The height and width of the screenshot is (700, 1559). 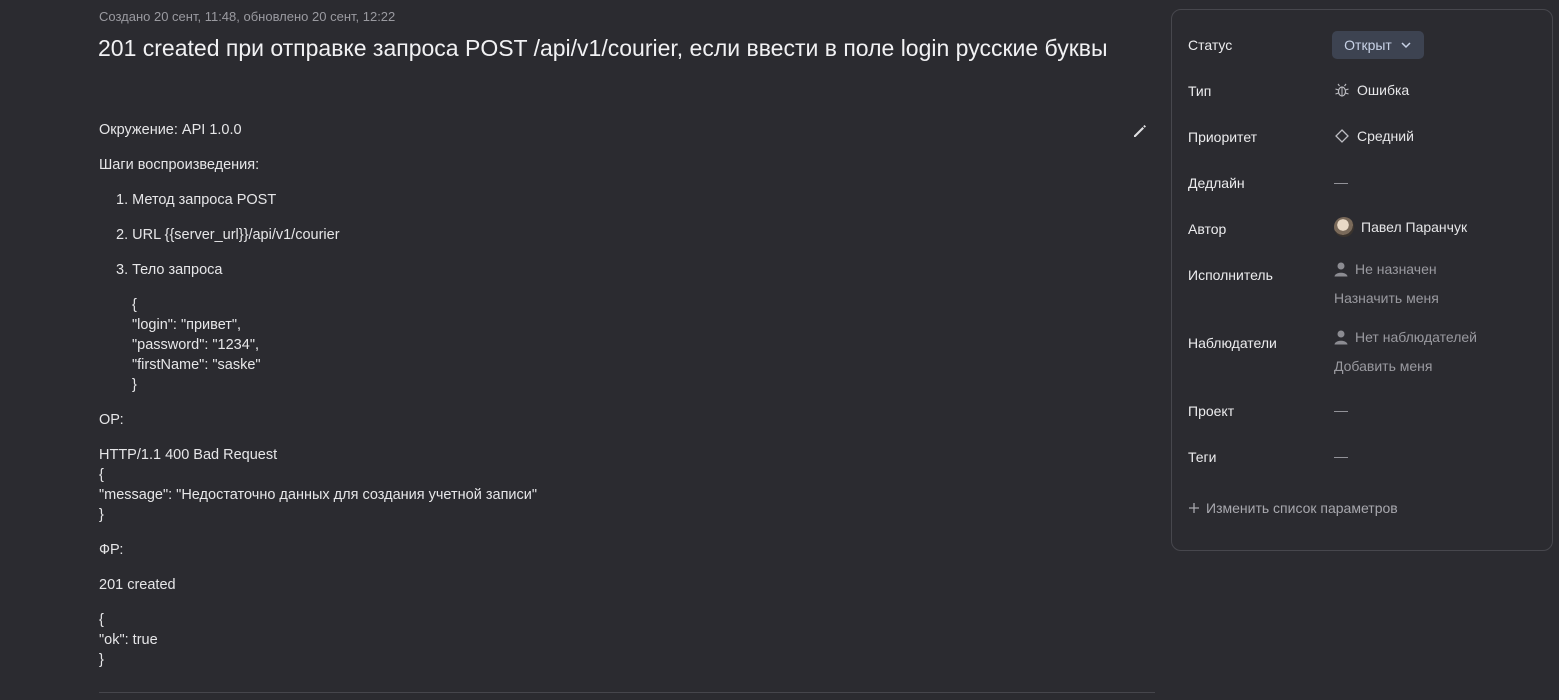 What do you see at coordinates (1210, 45) in the screenshot?
I see `status-label: Статус` at bounding box center [1210, 45].